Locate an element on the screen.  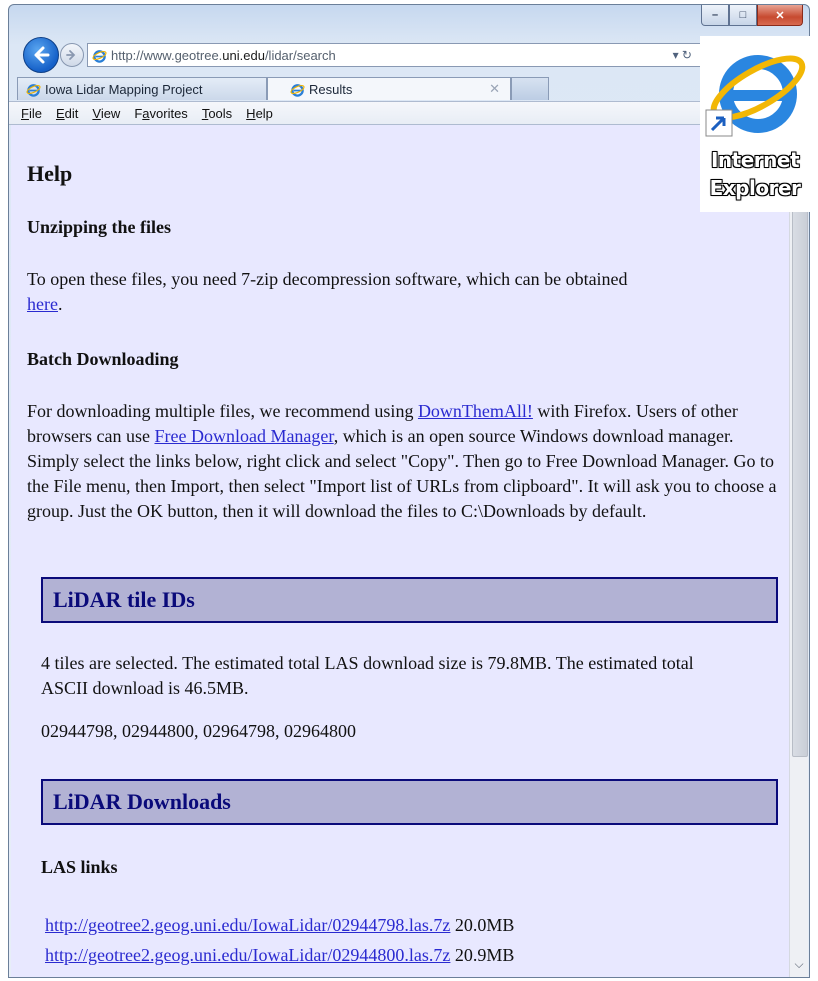
menu-tools: Tools is located at coordinates (217, 113).